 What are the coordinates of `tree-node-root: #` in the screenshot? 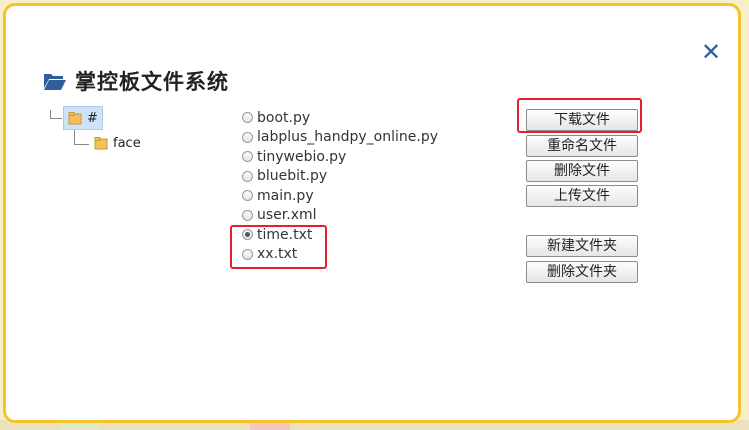 It's located at (83, 118).